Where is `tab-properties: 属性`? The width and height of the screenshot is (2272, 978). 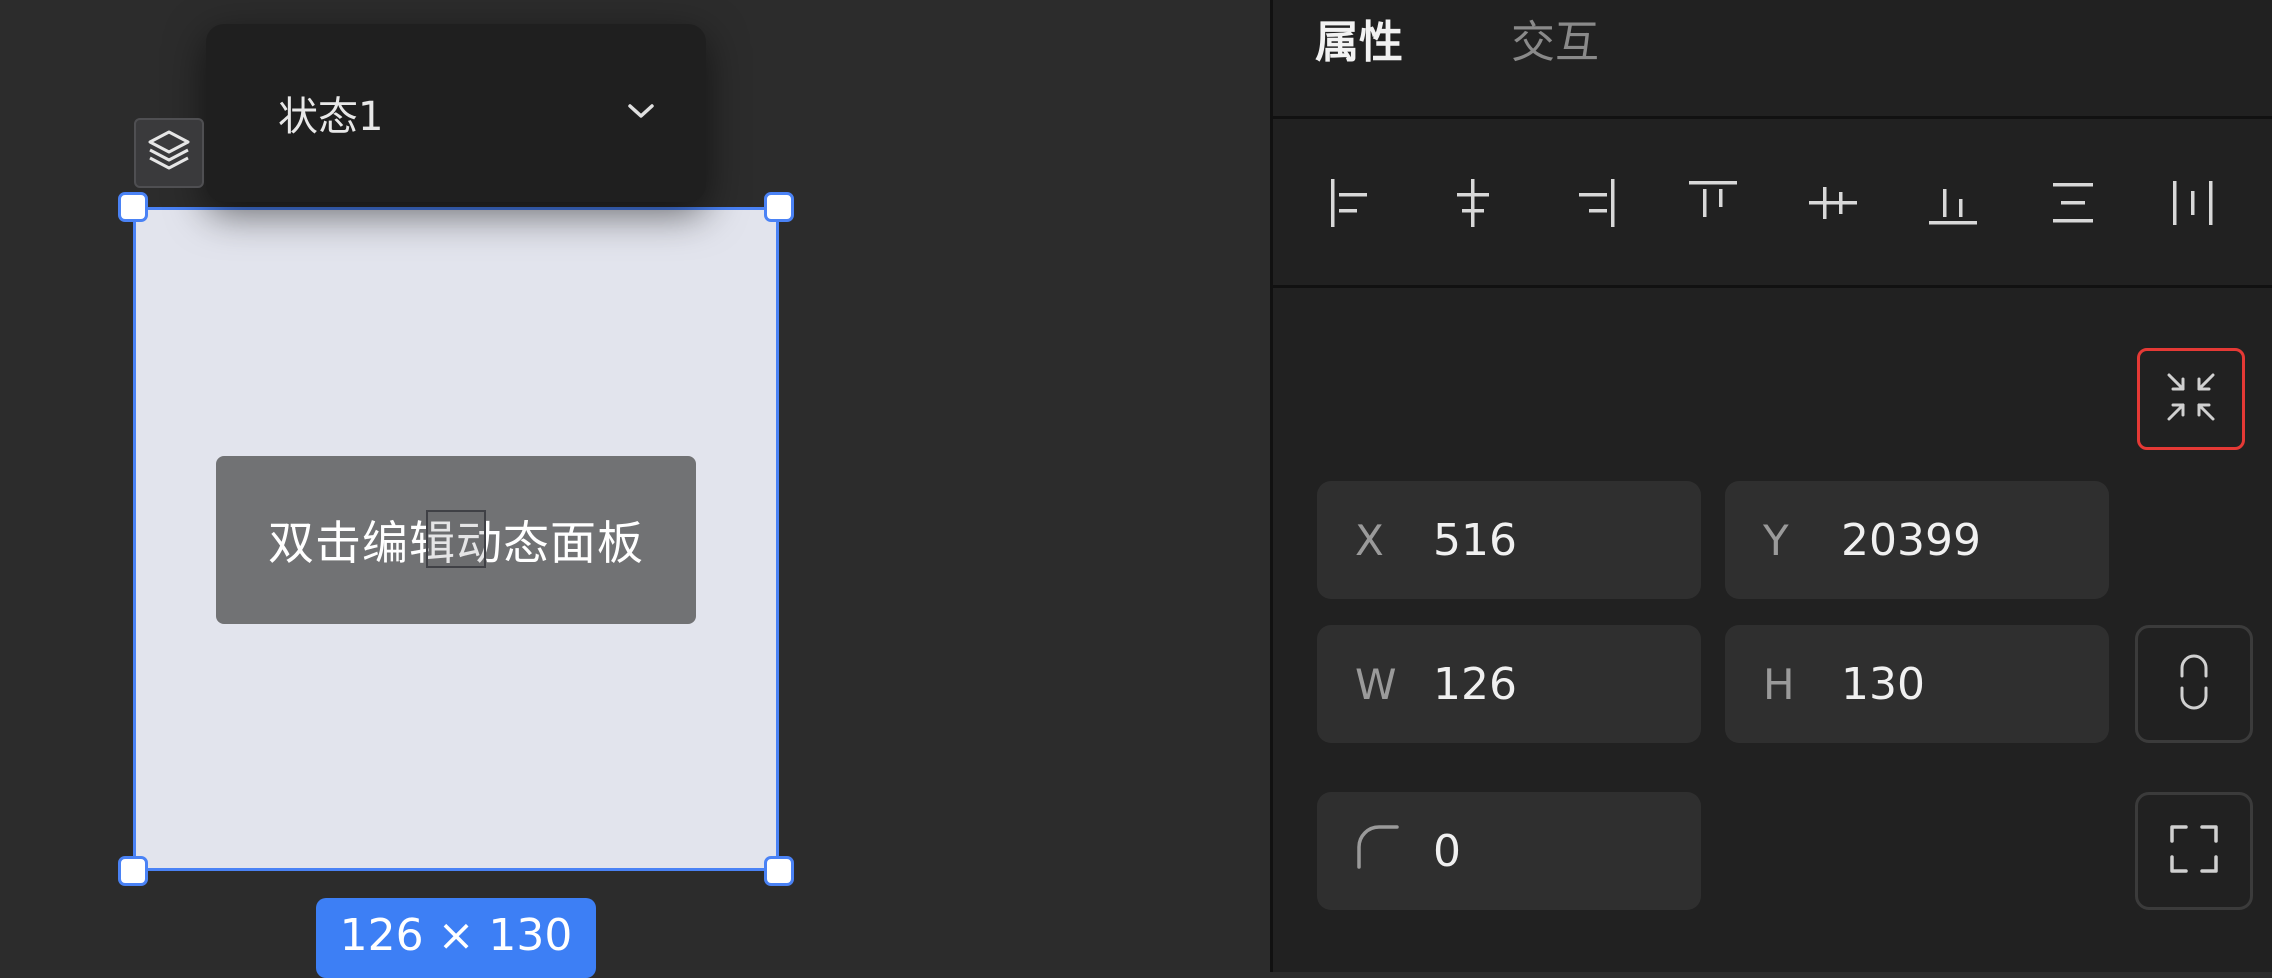
tab-properties: 属性 is located at coordinates (1359, 38).